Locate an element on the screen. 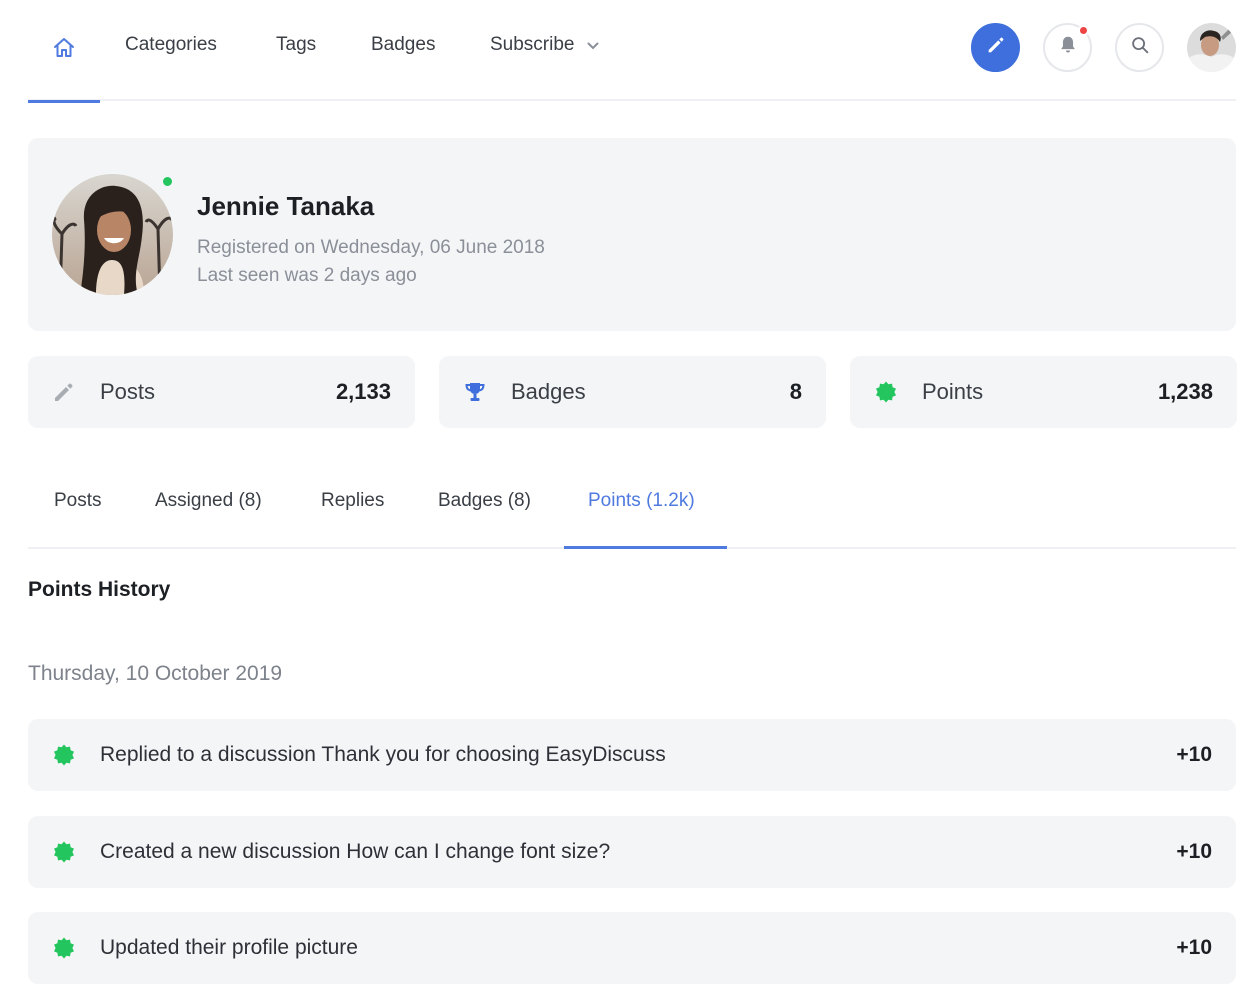  trophy-icon is located at coordinates (475, 392).